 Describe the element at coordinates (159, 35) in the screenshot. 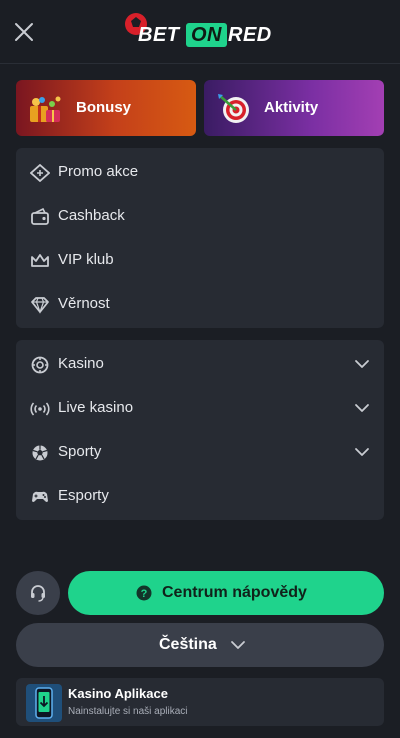

I see `logo-text-bet: BET` at that location.